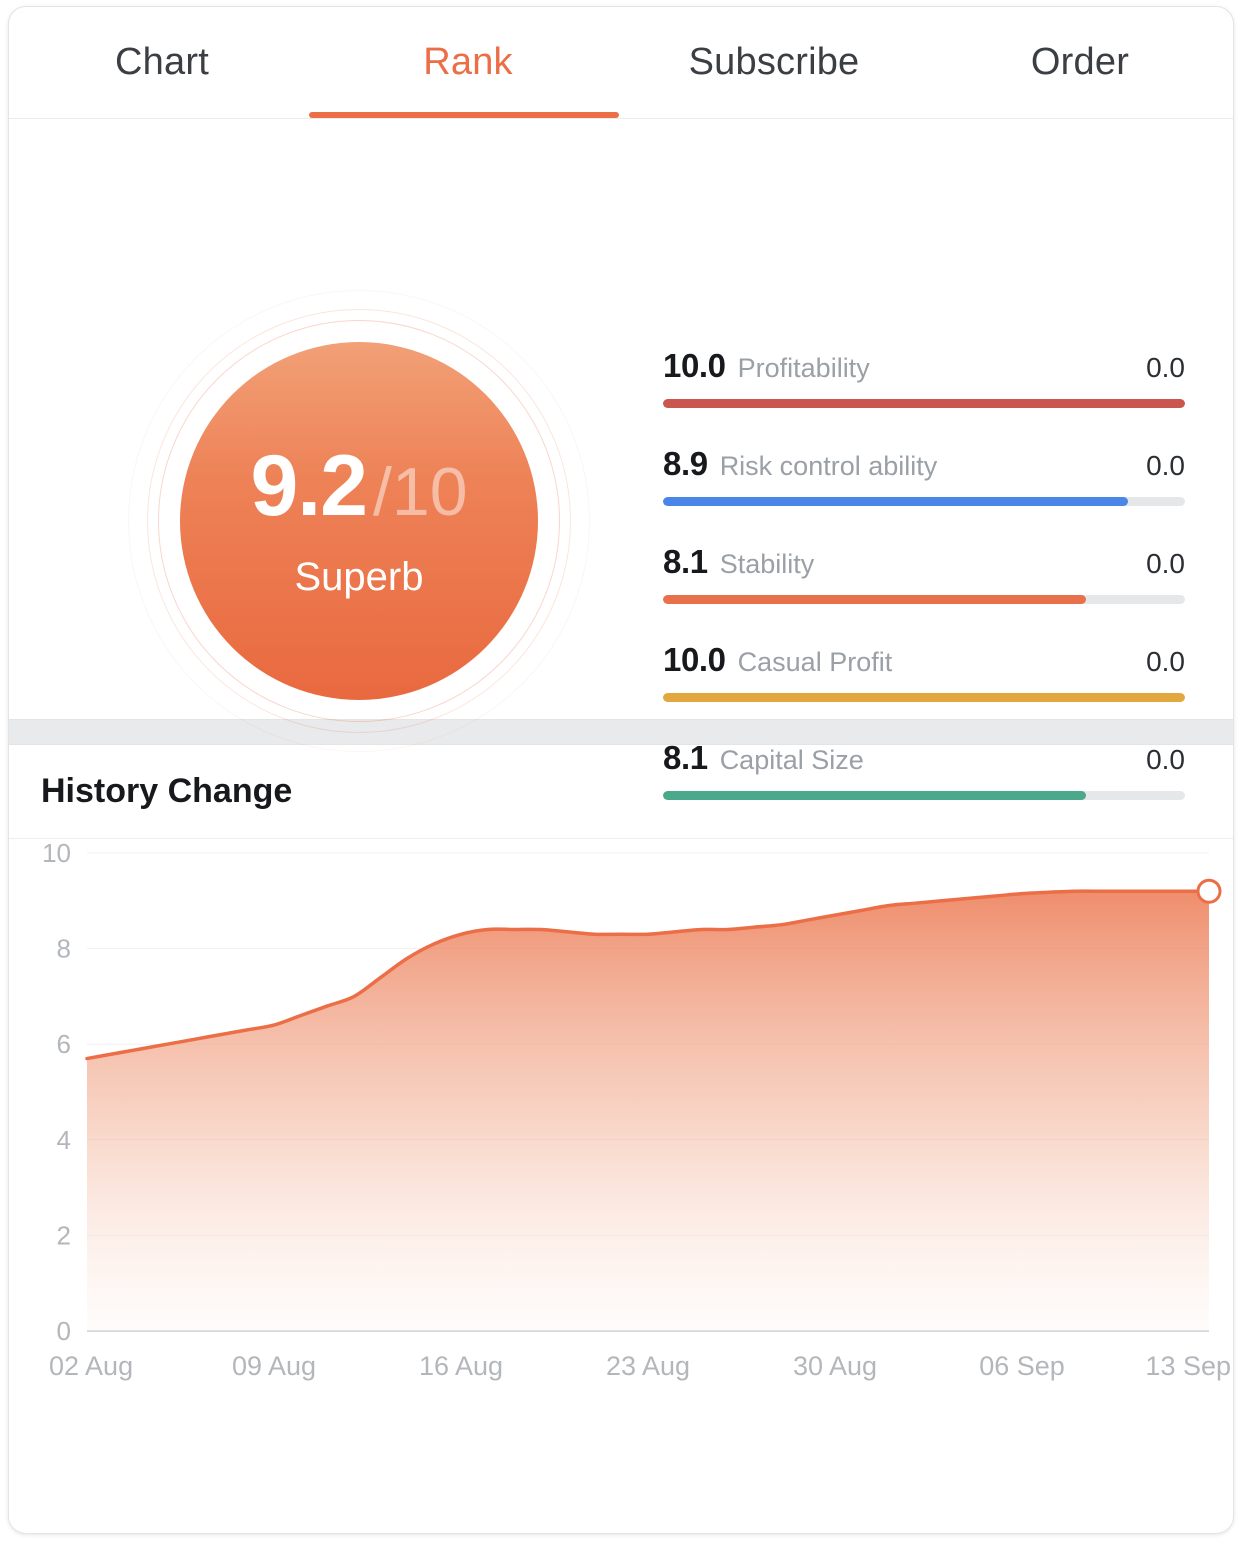 The image size is (1242, 1546). What do you see at coordinates (420, 491) in the screenshot?
I see `gauge-score-max: /10` at bounding box center [420, 491].